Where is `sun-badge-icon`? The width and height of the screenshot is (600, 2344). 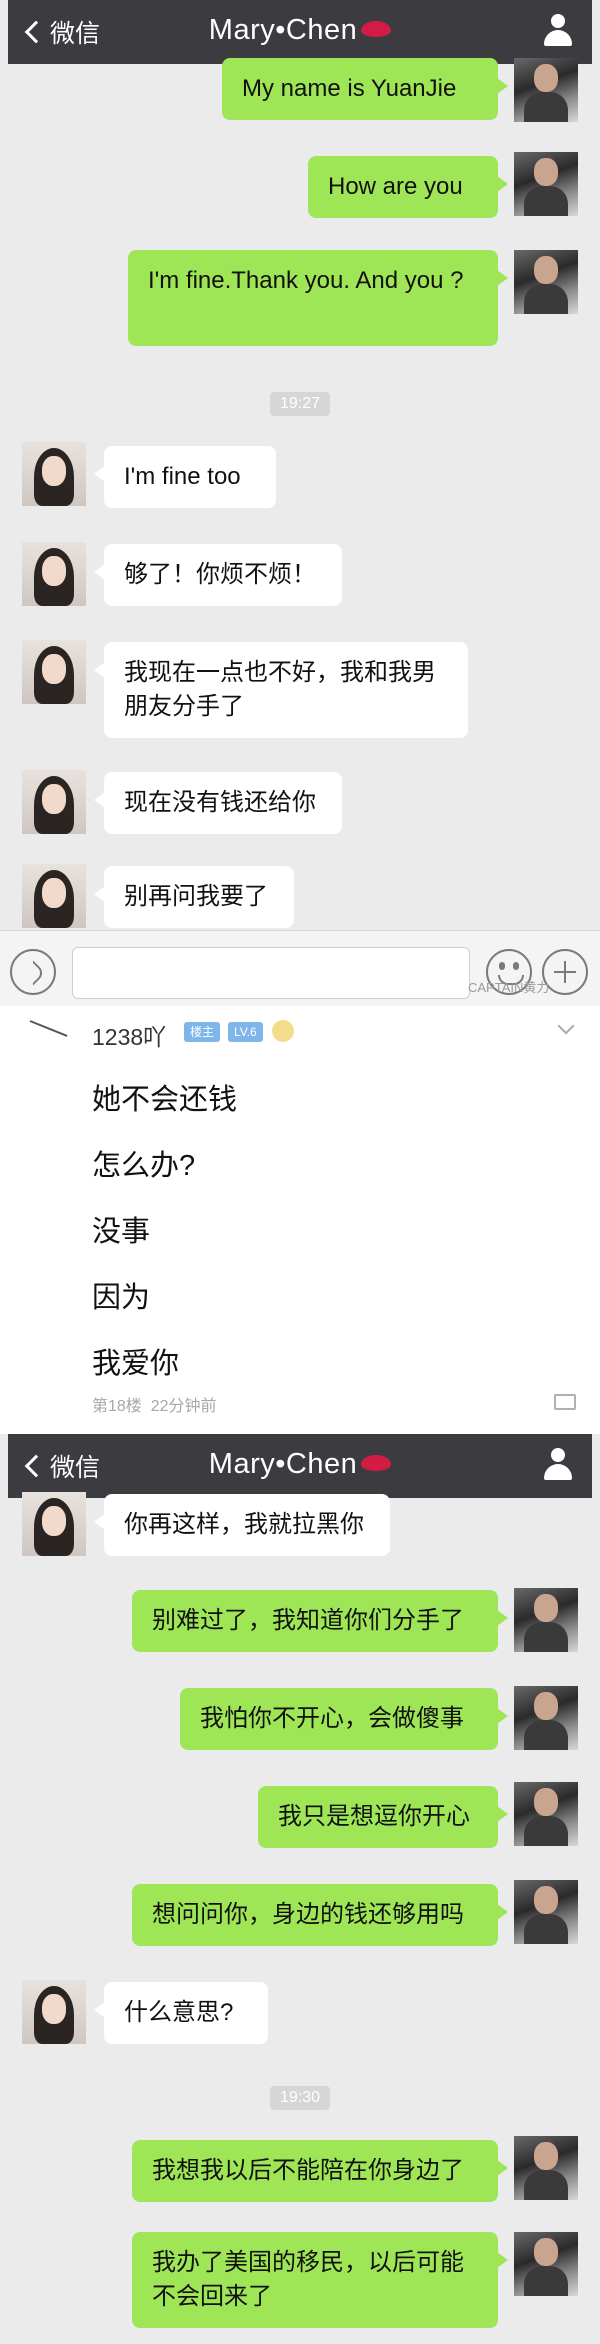
sun-badge-icon is located at coordinates (283, 1031).